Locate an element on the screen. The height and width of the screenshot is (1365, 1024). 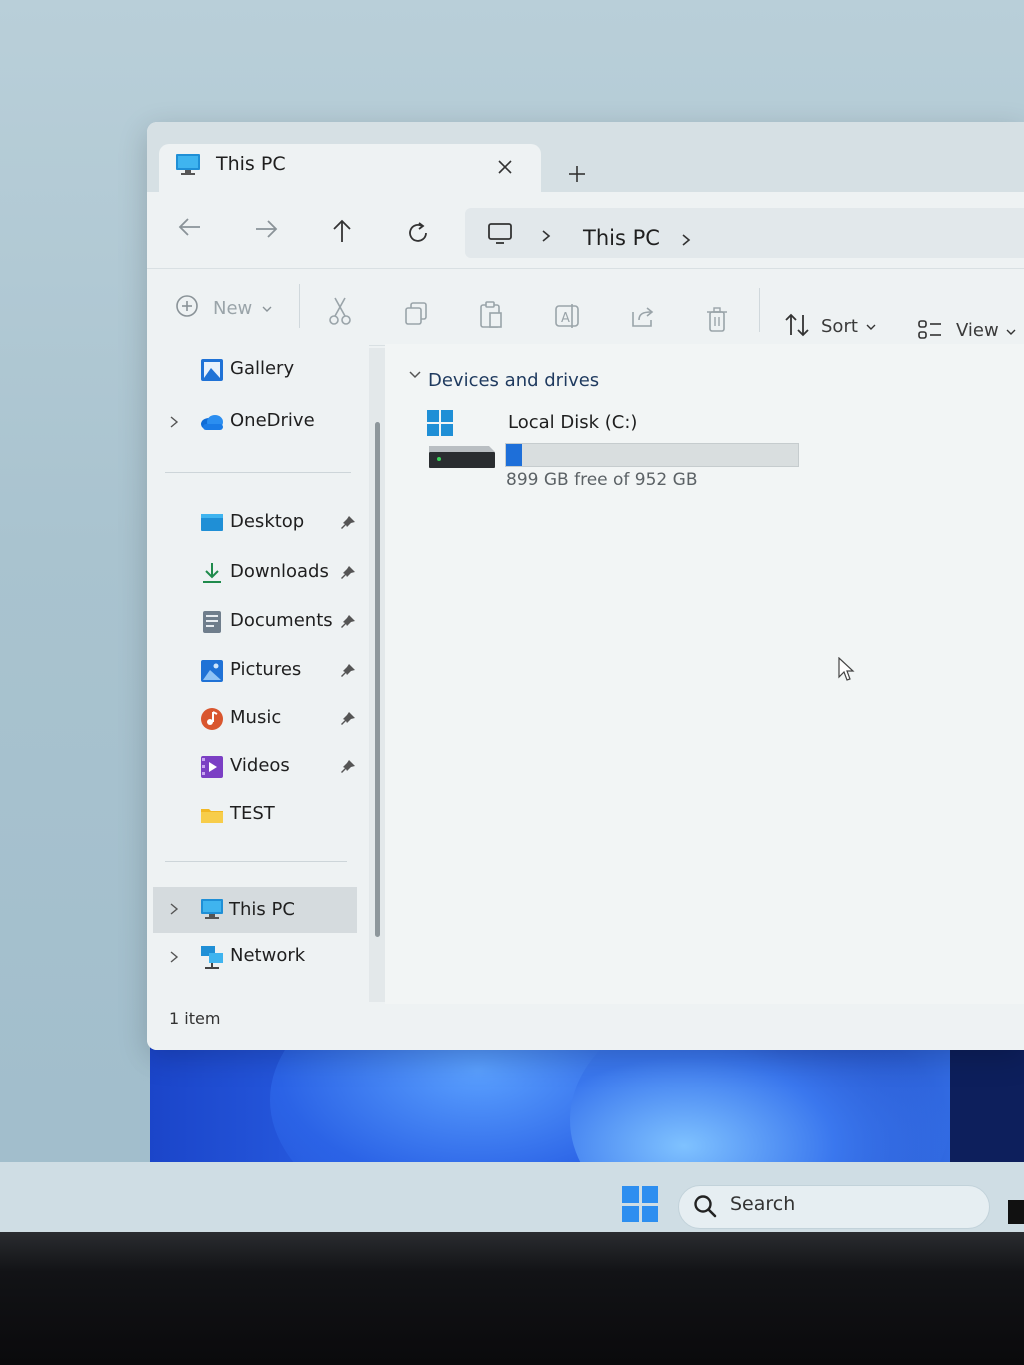
nav-item-label: Gallery is located at coordinates (262, 368).